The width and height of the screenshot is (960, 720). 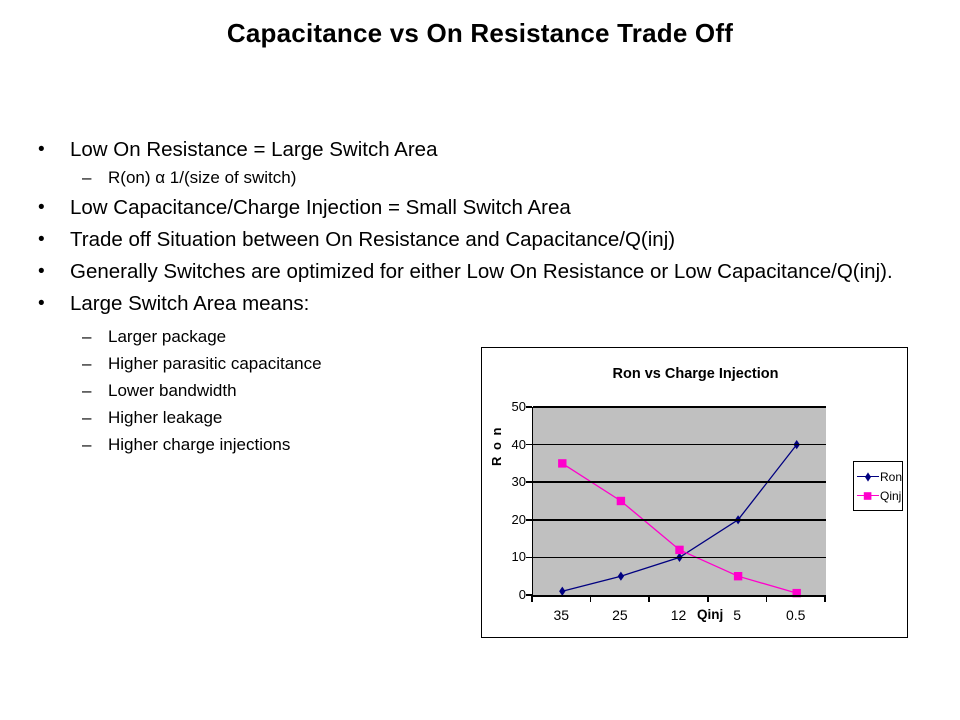 What do you see at coordinates (470, 150) in the screenshot?
I see `bullet-item: • Low On Resistance = Large Switch Area` at bounding box center [470, 150].